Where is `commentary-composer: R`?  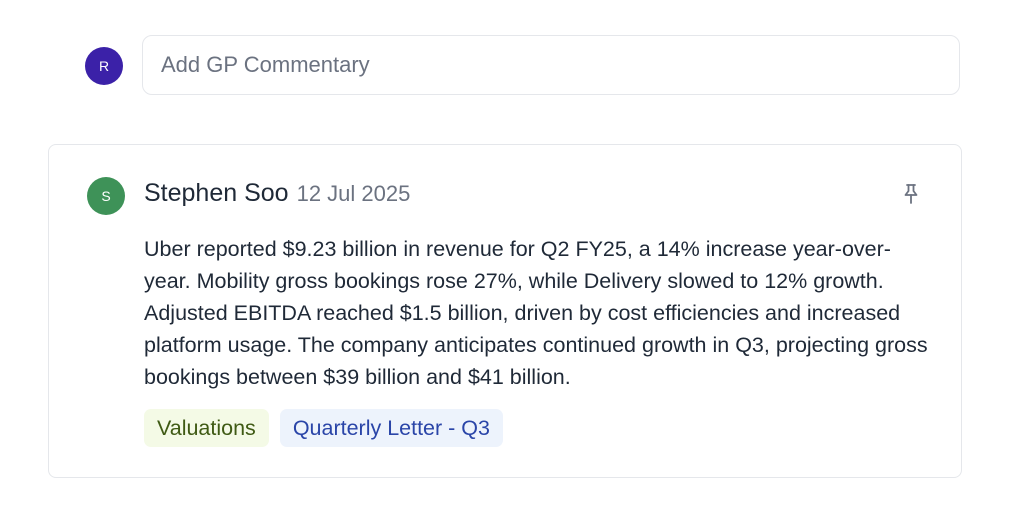 commentary-composer: R is located at coordinates (523, 66).